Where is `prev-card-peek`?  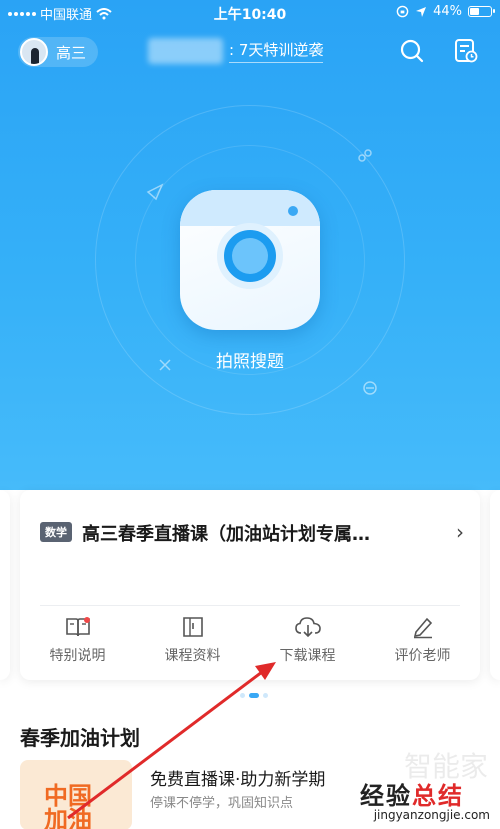
prev-card-peek is located at coordinates (5, 585).